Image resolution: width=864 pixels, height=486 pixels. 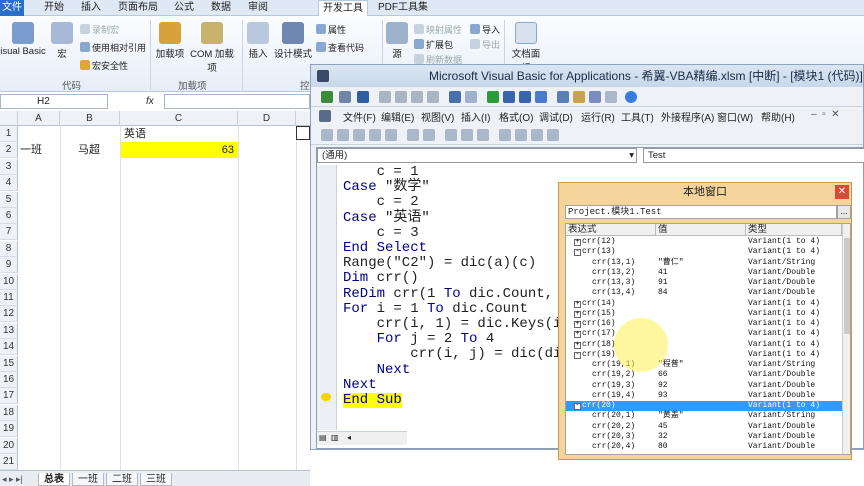 I want to click on row-header: 15, so click(x=9, y=363).